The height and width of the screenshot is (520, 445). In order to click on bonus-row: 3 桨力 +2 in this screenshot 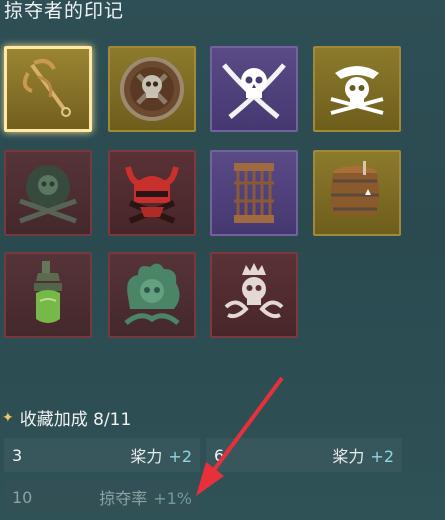, I will do `click(102, 455)`.